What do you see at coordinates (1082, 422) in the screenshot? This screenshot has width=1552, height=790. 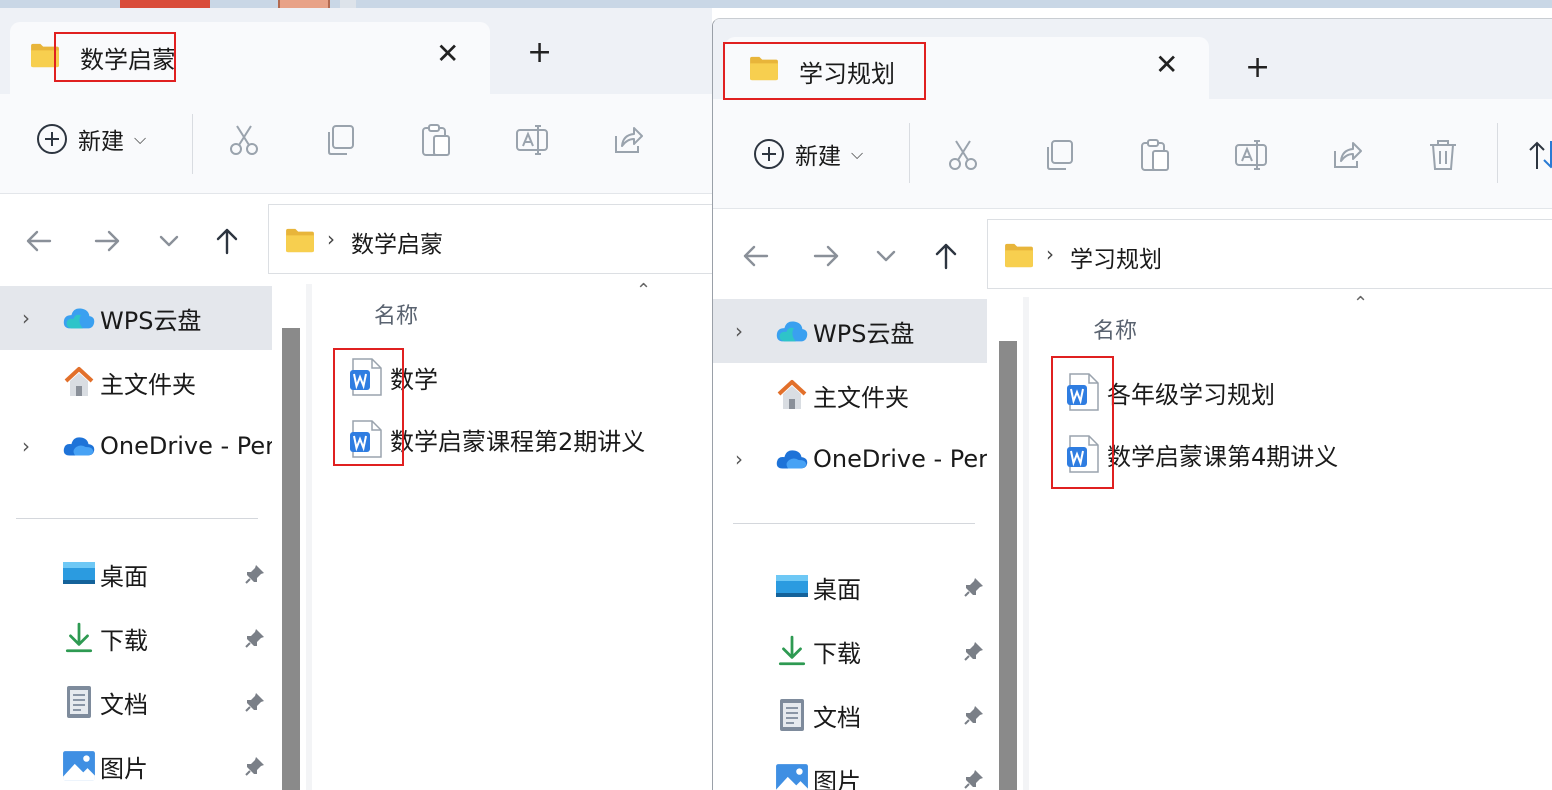 I see `highlight-box-files-study-plan` at bounding box center [1082, 422].